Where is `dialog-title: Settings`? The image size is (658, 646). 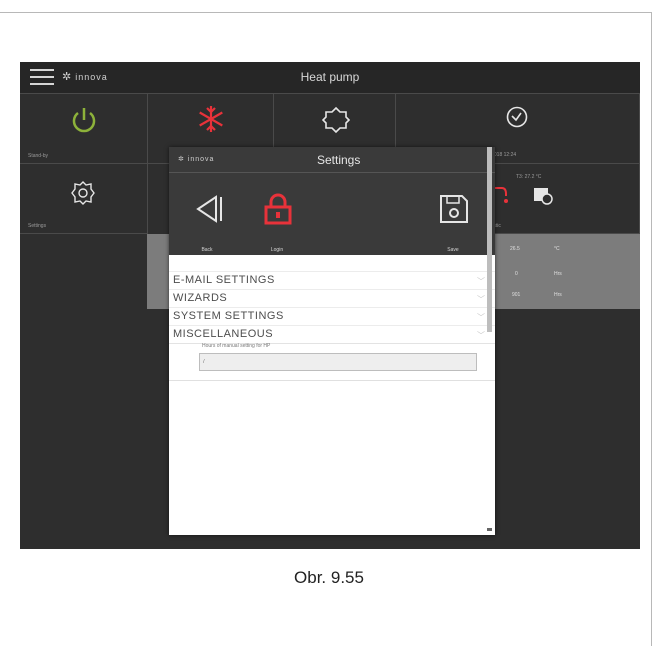 dialog-title: Settings is located at coordinates (339, 160).